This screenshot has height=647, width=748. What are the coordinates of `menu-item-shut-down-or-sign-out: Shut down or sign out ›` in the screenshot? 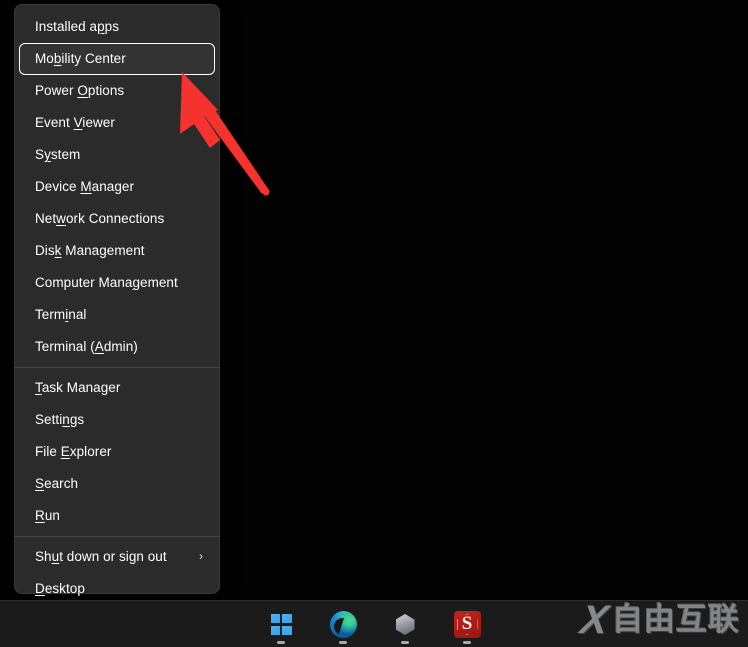 It's located at (117, 557).